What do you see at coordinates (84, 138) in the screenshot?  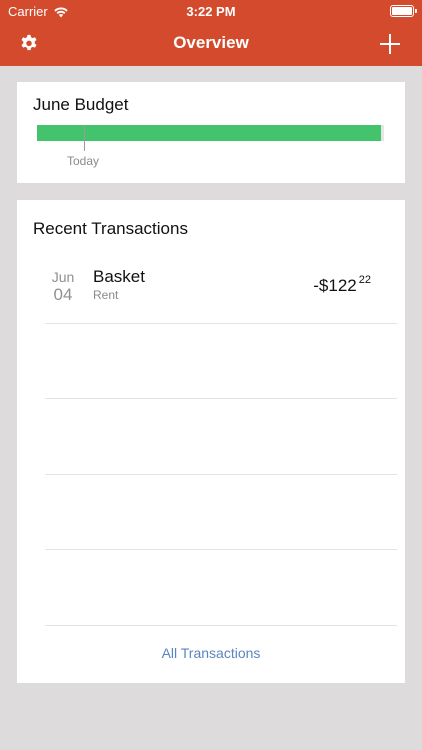 I see `today-marker` at bounding box center [84, 138].